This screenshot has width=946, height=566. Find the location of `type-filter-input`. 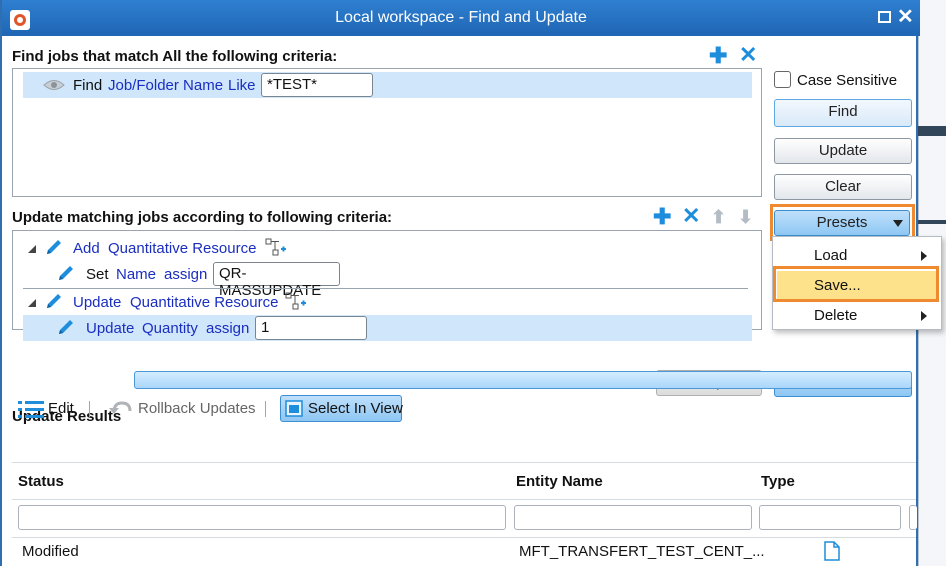

type-filter-input is located at coordinates (830, 517).